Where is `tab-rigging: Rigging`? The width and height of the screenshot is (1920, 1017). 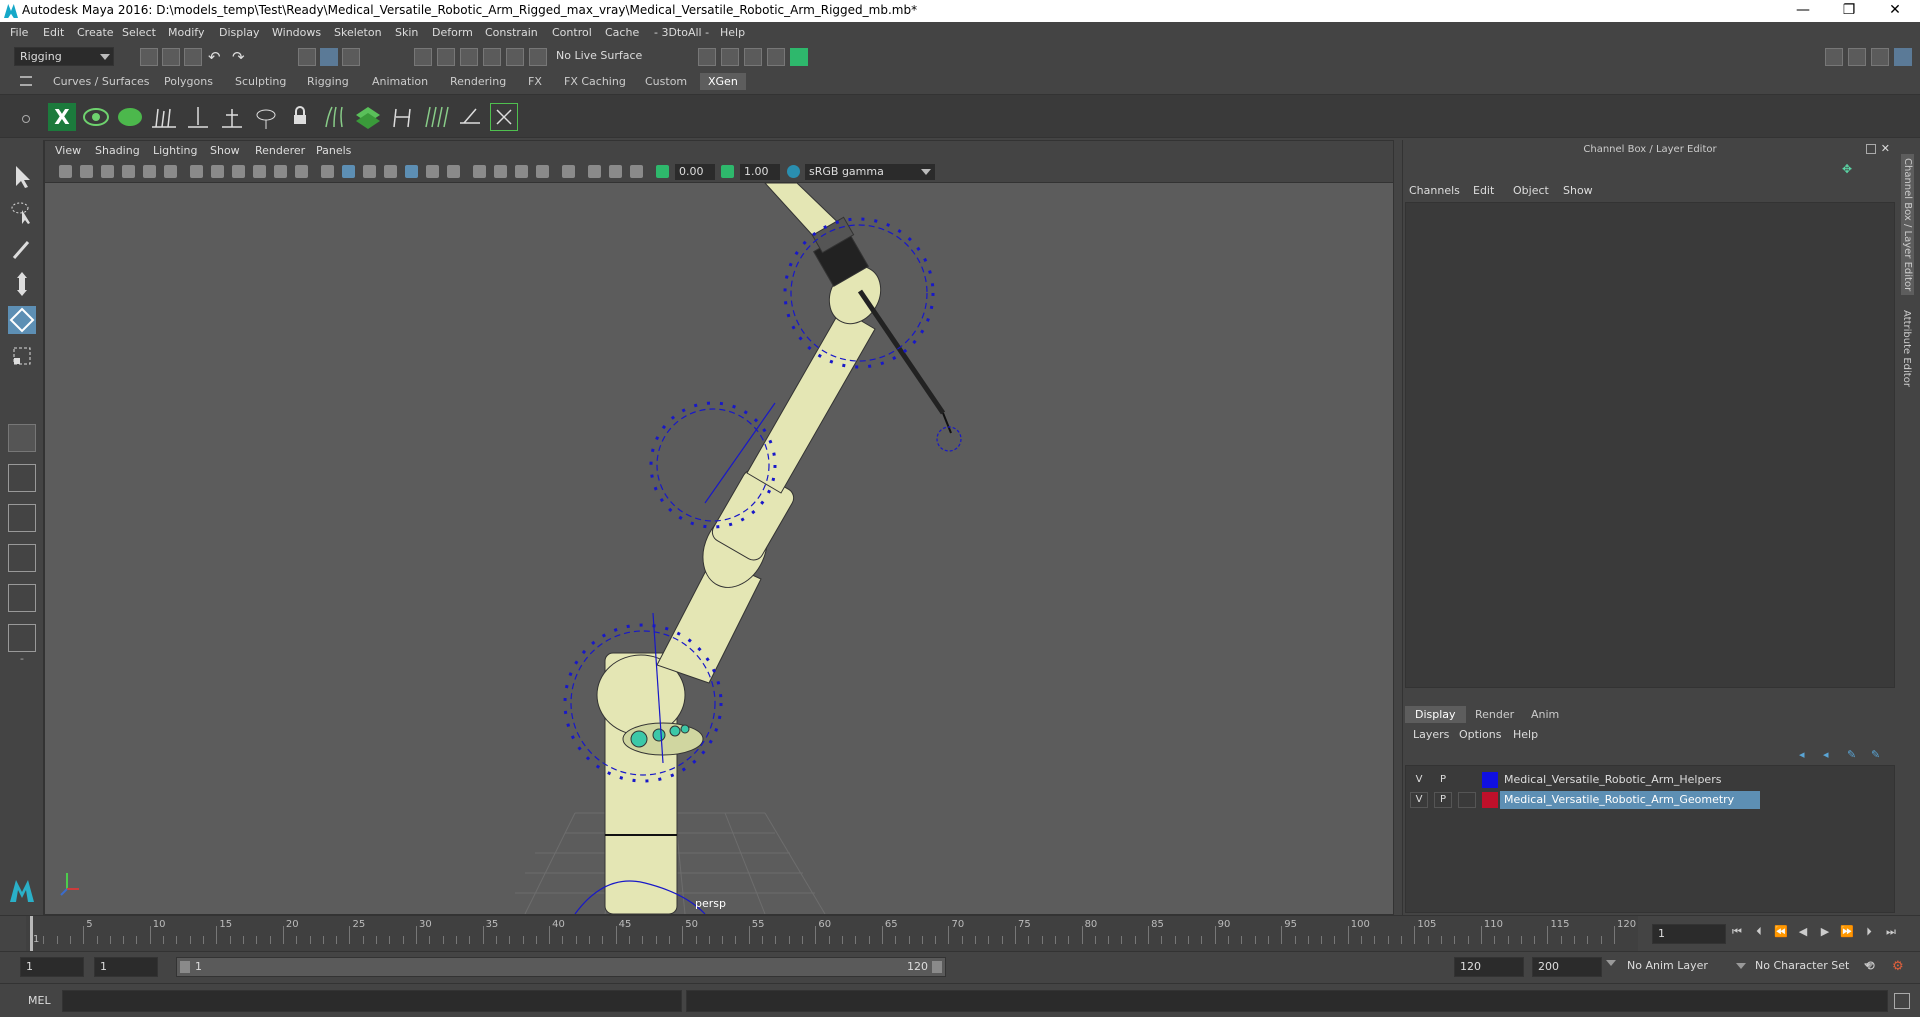
tab-rigging: Rigging is located at coordinates (328, 81).